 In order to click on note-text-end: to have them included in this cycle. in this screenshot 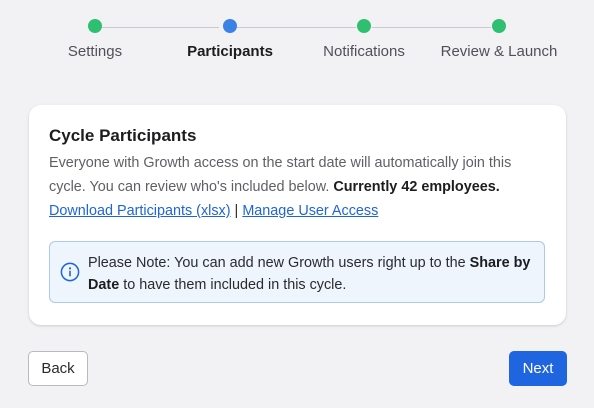, I will do `click(233, 285)`.